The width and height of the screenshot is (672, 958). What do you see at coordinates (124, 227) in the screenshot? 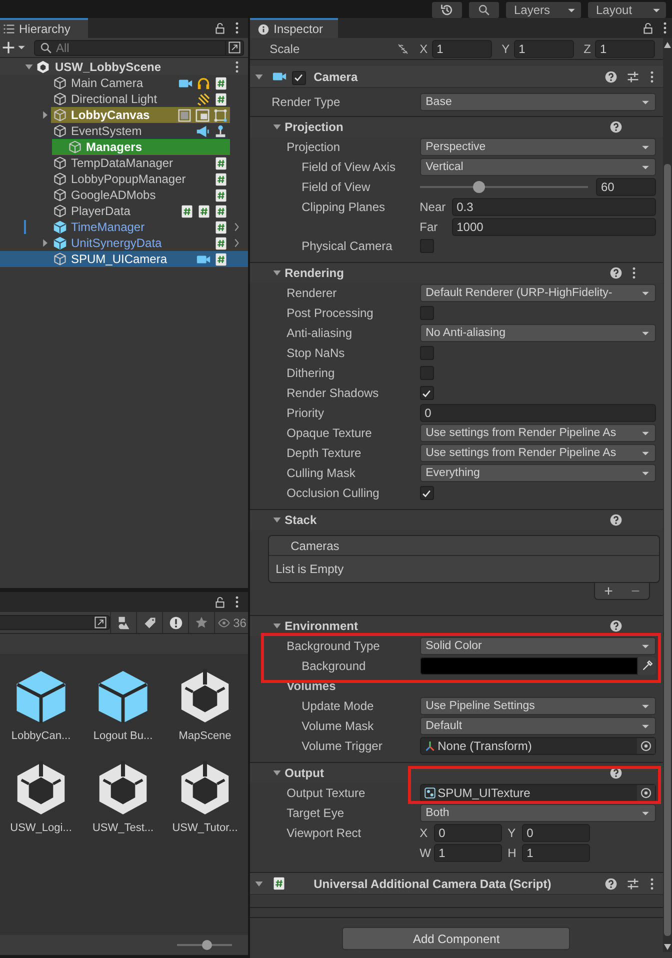
I see `hierarchy-item: TimeManager` at bounding box center [124, 227].